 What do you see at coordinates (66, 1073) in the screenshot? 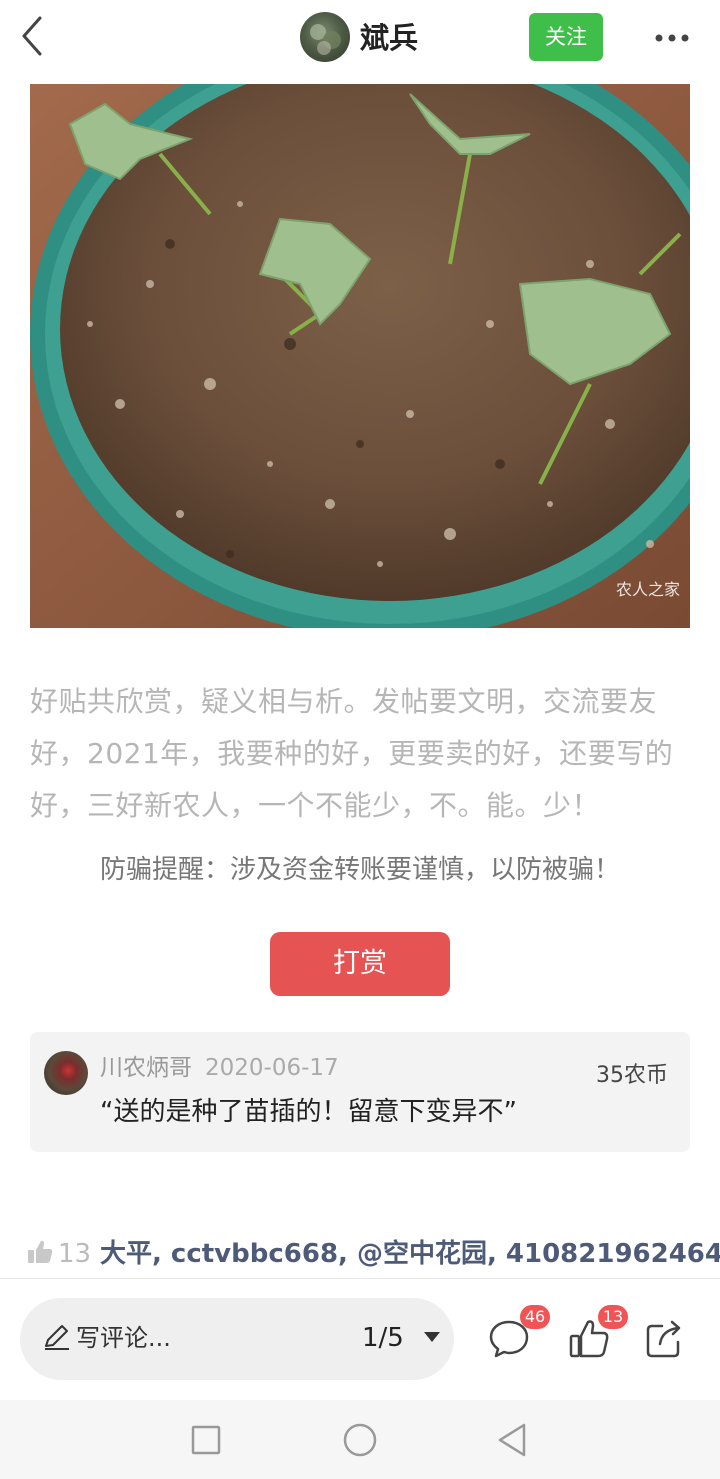
I see `rewarder-avatar` at bounding box center [66, 1073].